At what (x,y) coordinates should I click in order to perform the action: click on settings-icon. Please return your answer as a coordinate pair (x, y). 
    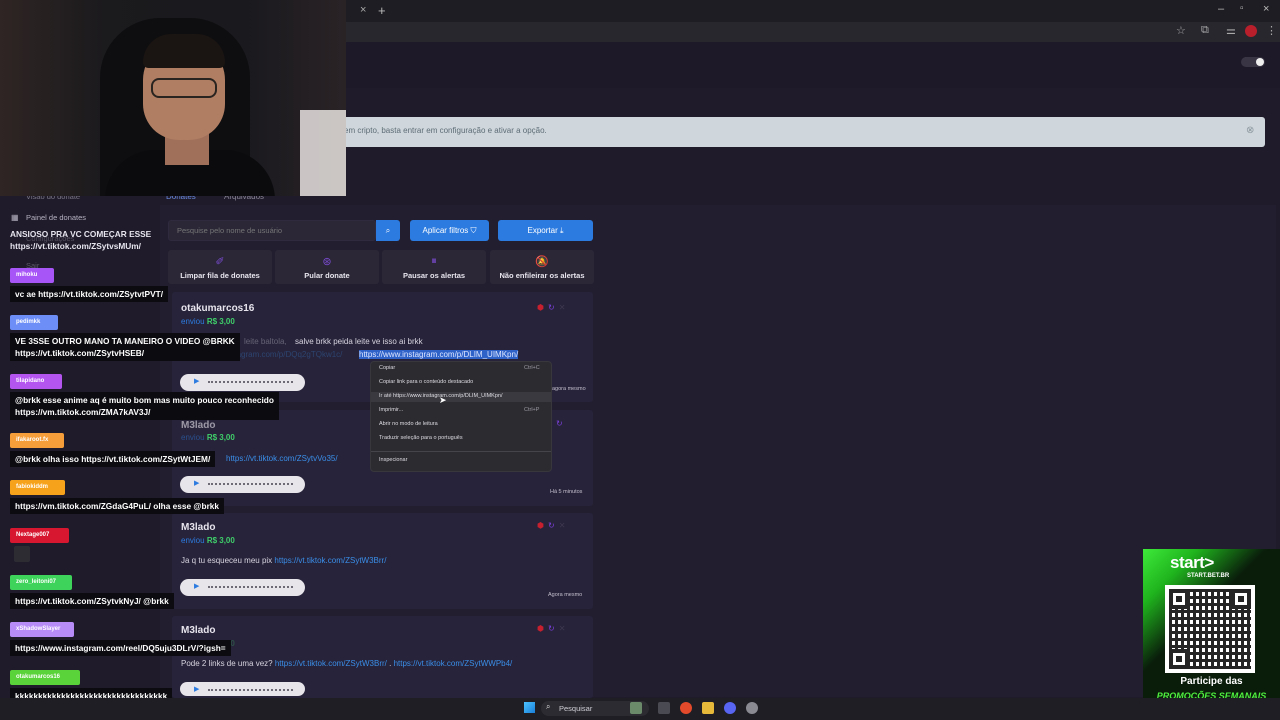
    Looking at the image, I should click on (752, 708).